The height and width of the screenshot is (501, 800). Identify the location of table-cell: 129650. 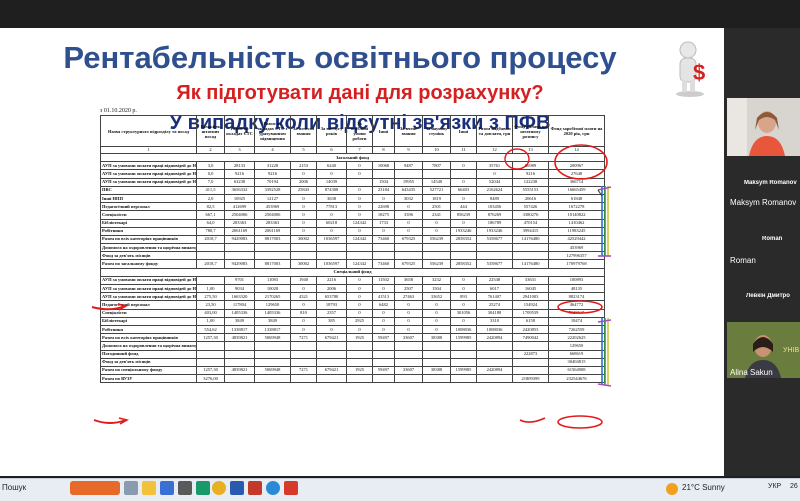
(272, 305).